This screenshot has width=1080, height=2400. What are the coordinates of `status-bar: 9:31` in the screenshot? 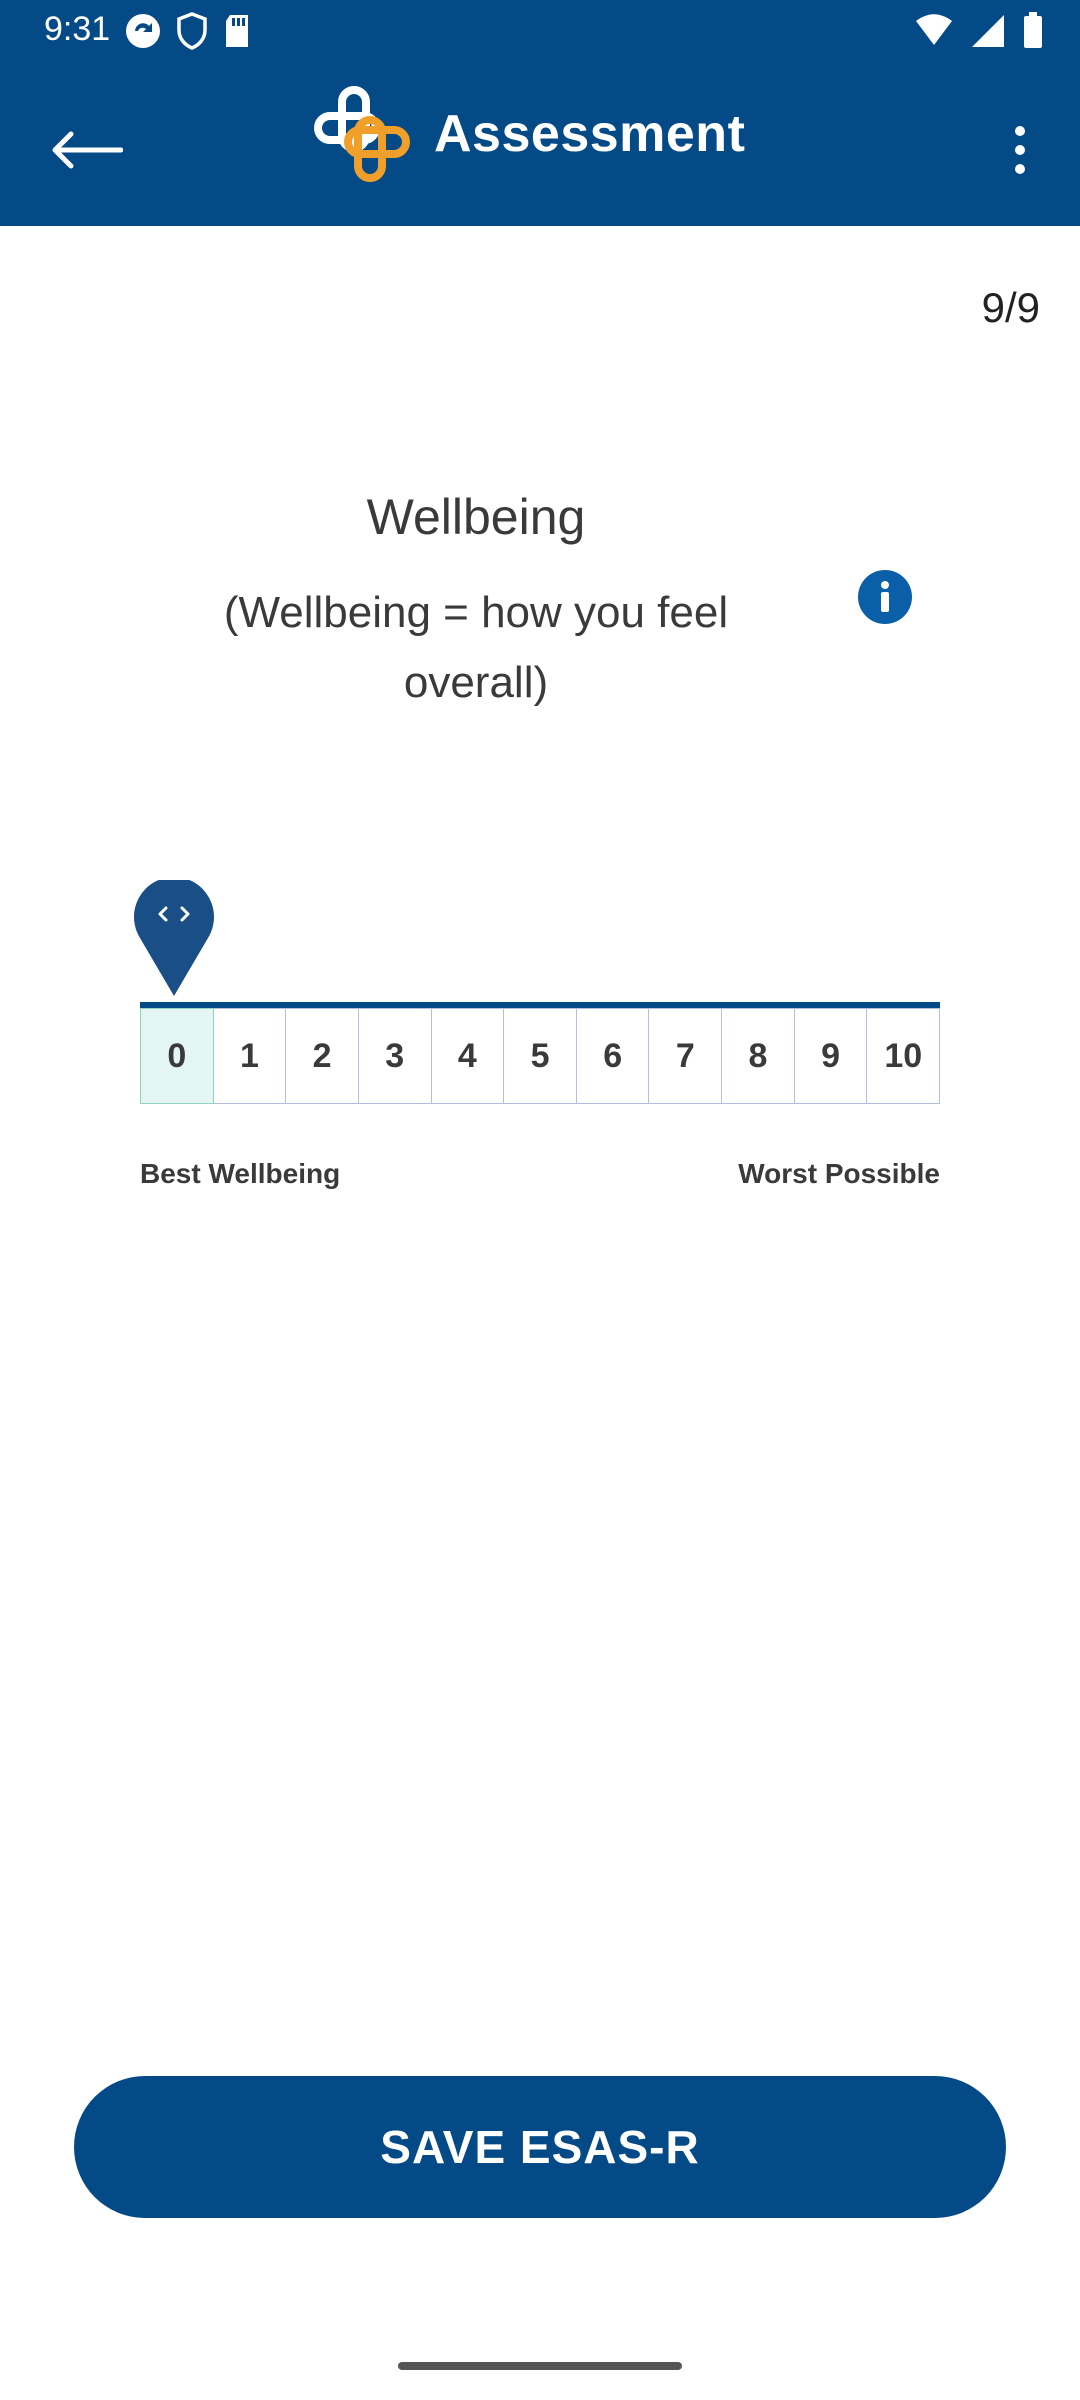 It's located at (540, 32).